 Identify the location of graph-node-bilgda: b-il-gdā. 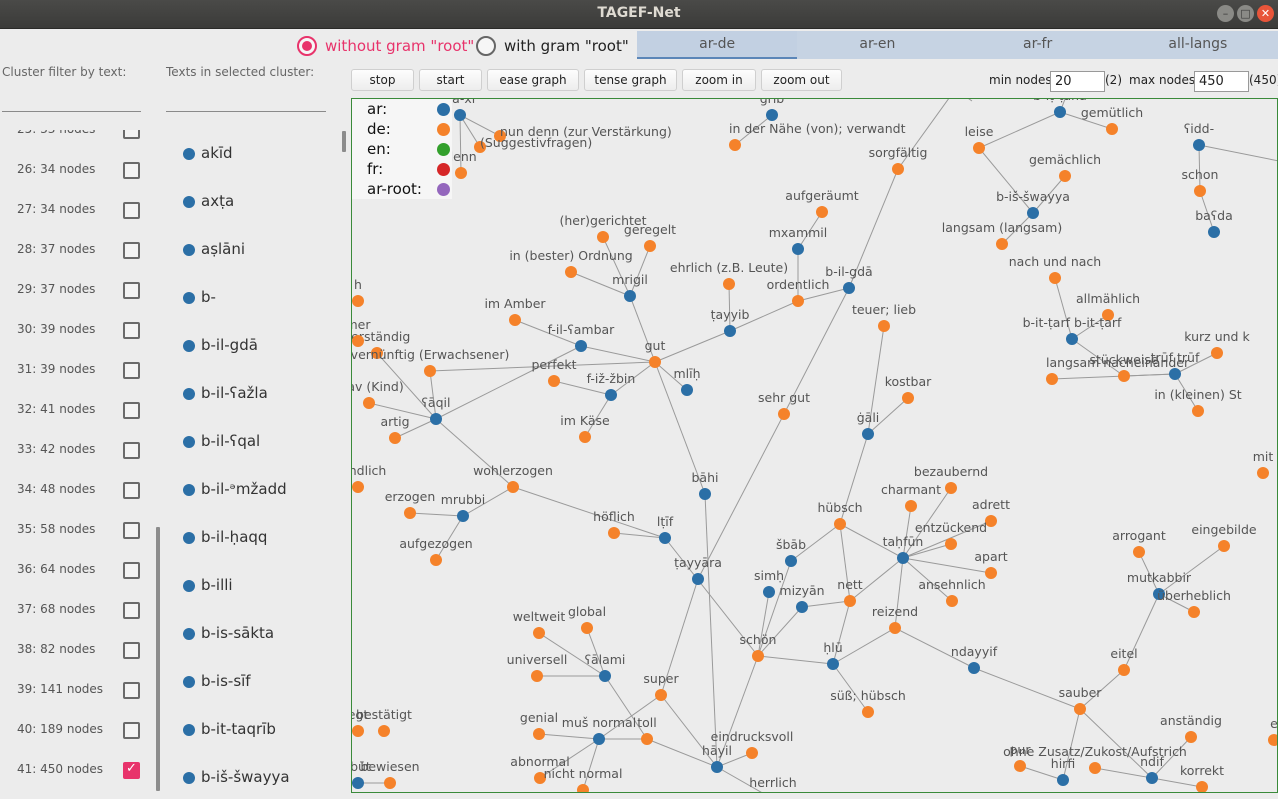
(849, 279).